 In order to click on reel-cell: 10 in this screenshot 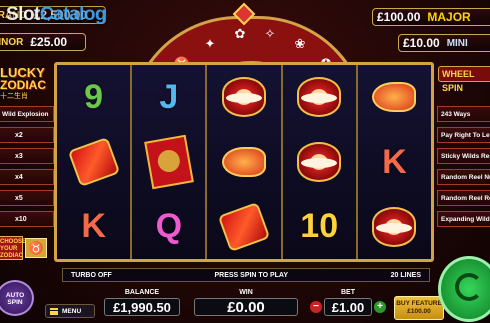, I will do `click(319, 226)`.